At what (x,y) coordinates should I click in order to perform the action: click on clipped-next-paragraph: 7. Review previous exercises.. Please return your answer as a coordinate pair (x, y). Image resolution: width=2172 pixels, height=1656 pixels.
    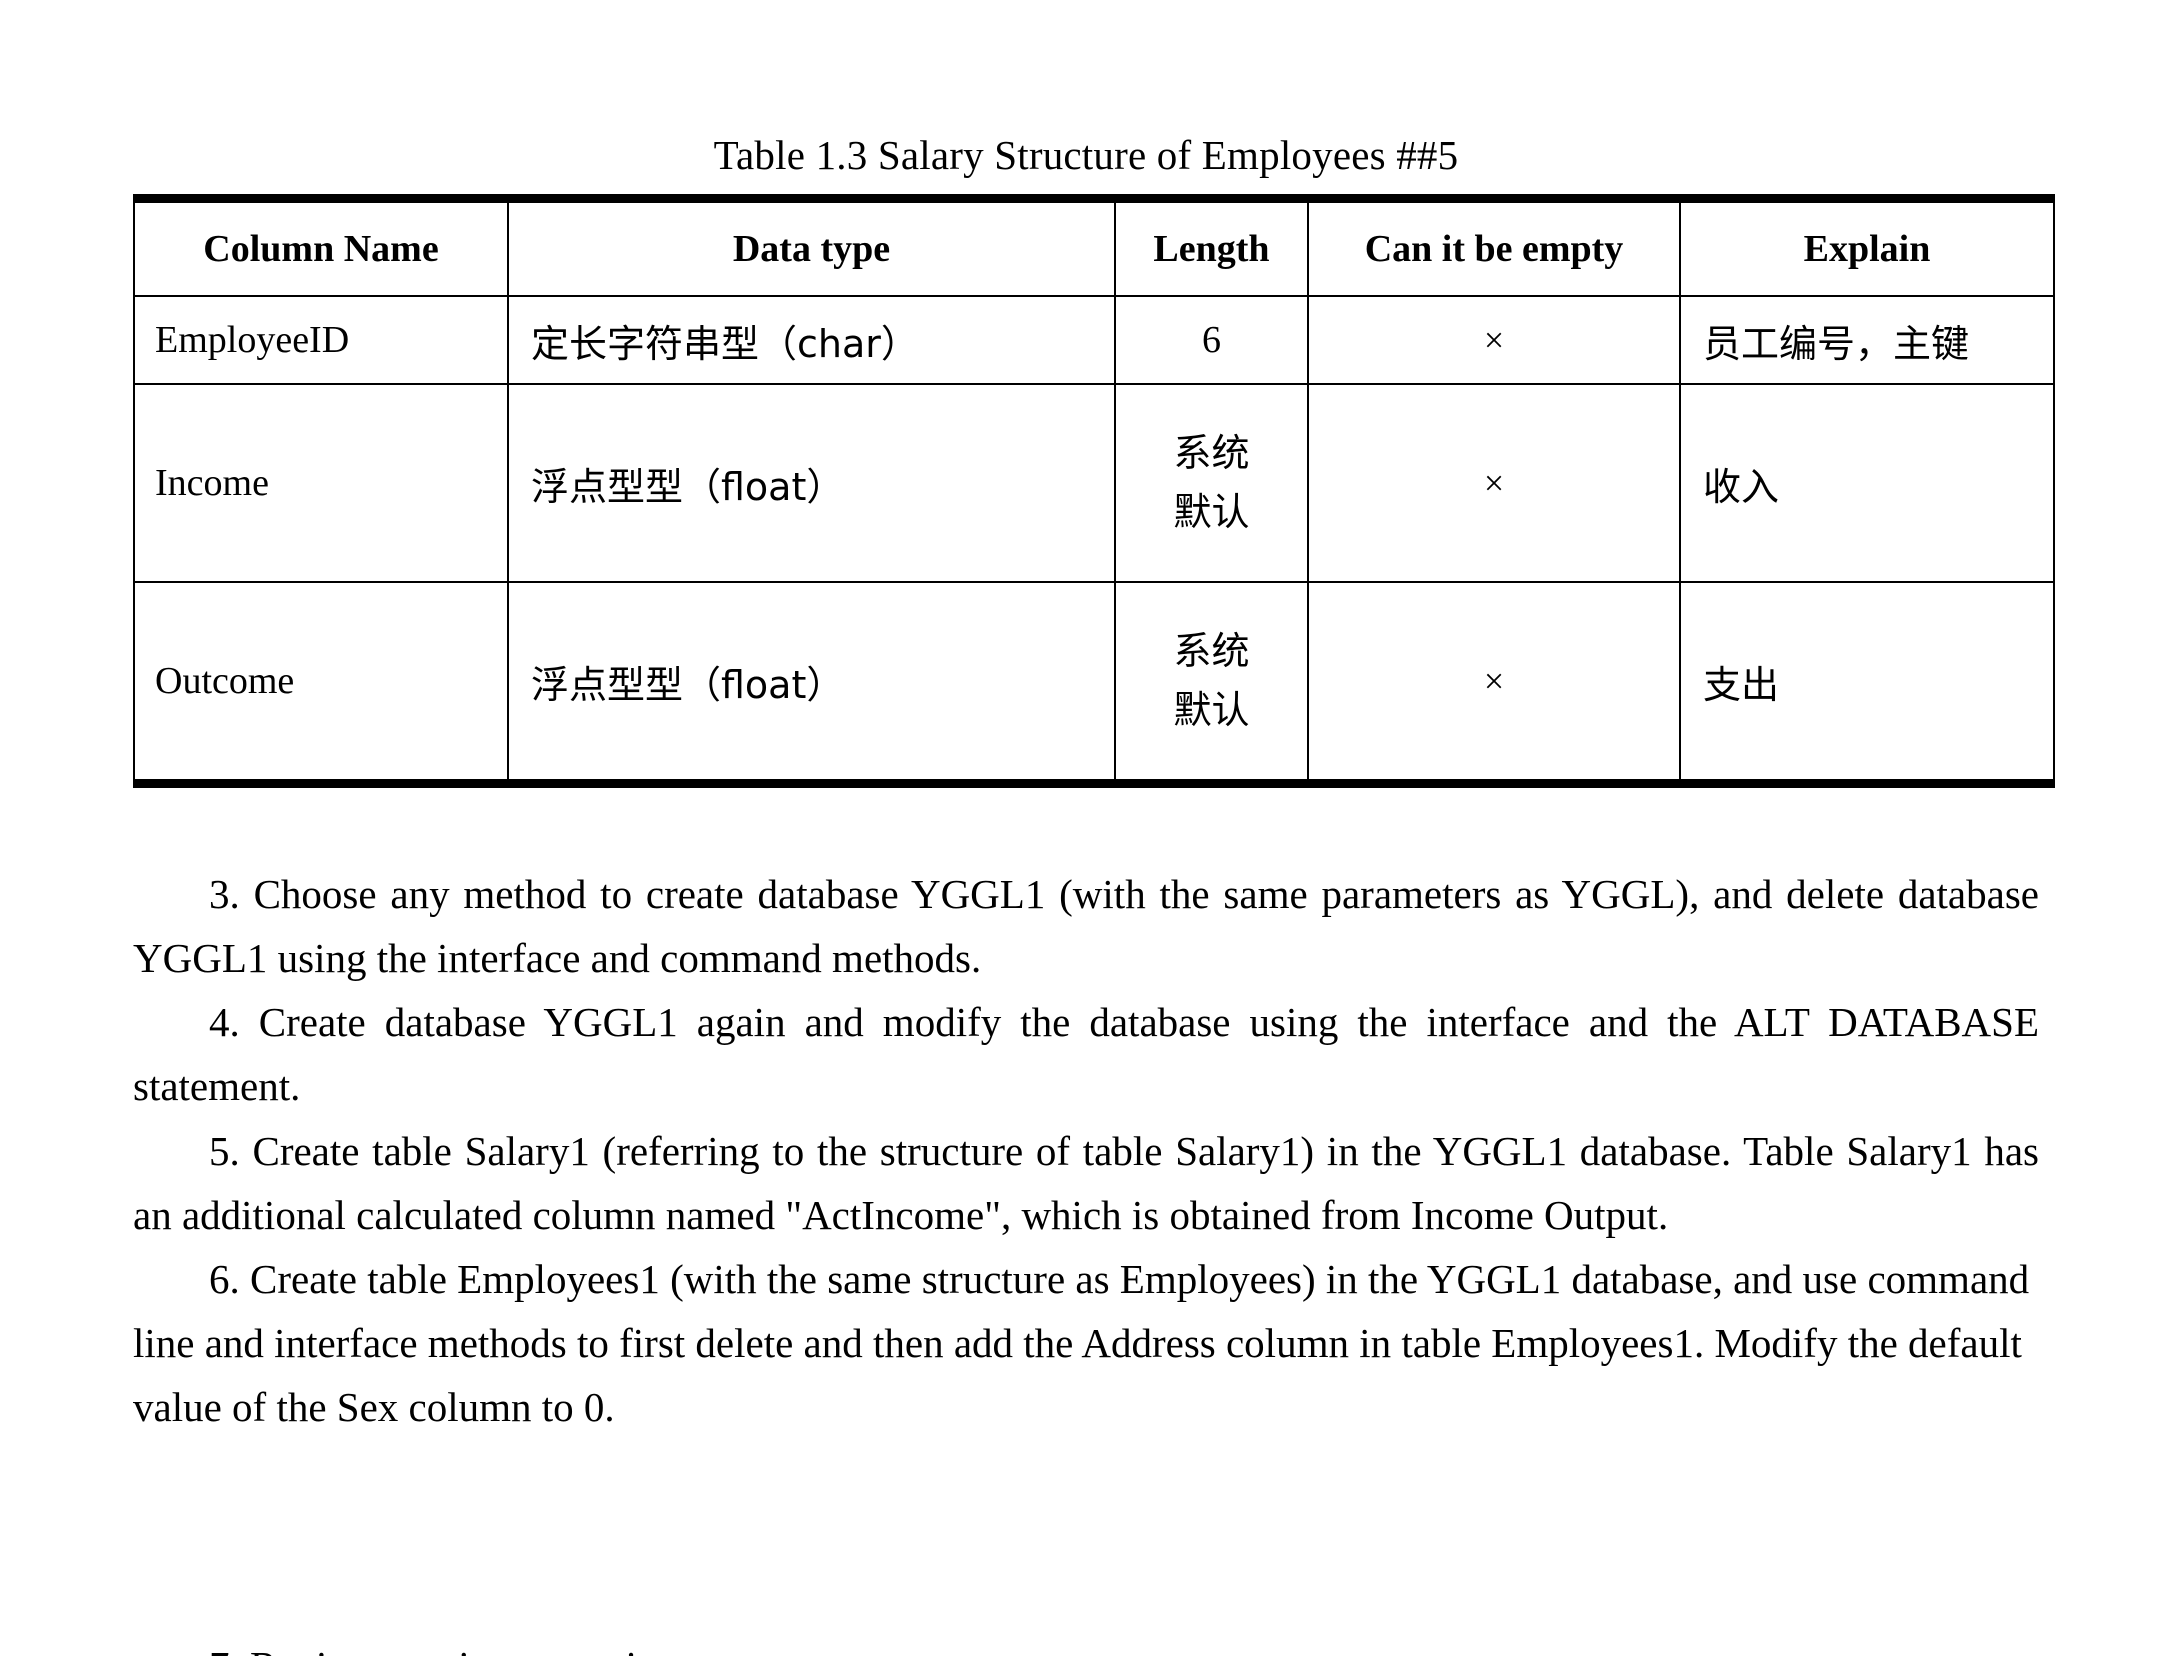
    Looking at the image, I should click on (1086, 1645).